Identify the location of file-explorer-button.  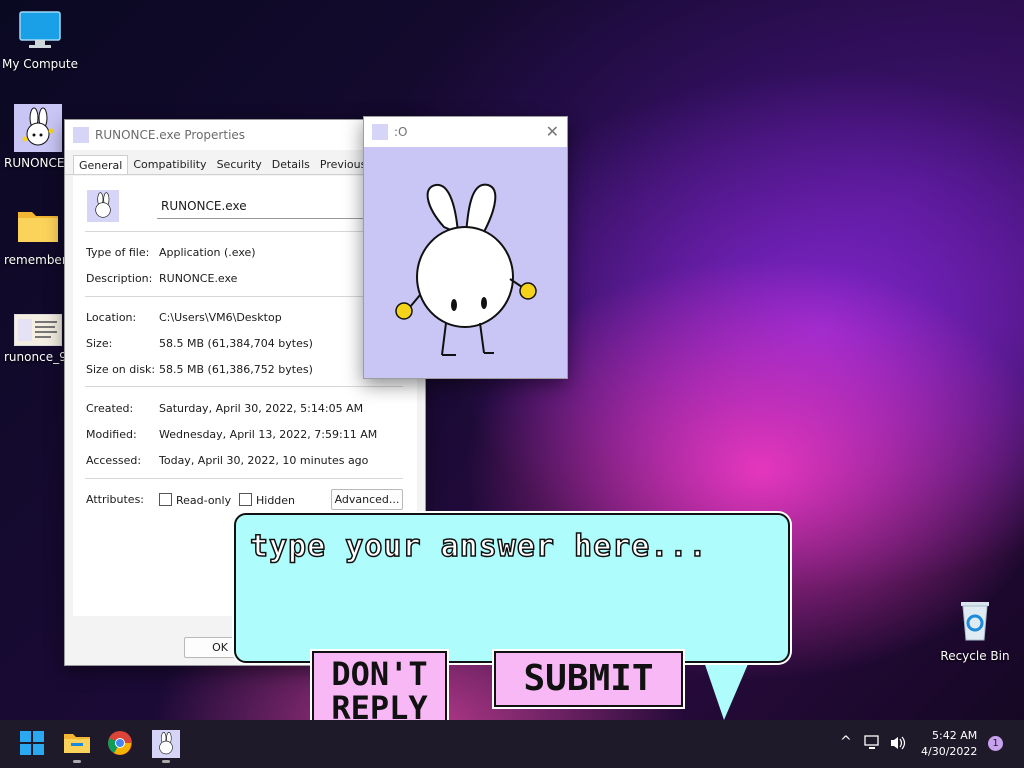
(77, 744).